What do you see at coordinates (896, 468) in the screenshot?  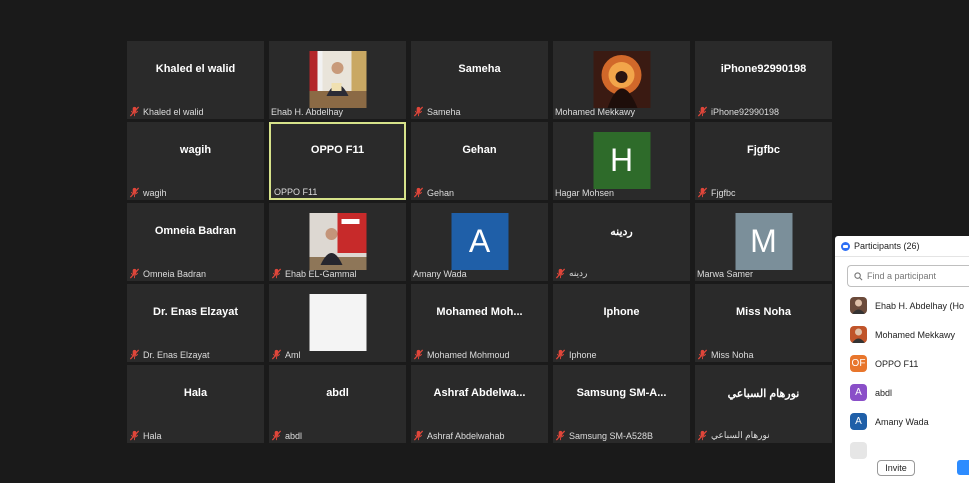 I see `invite-button: Invite` at bounding box center [896, 468].